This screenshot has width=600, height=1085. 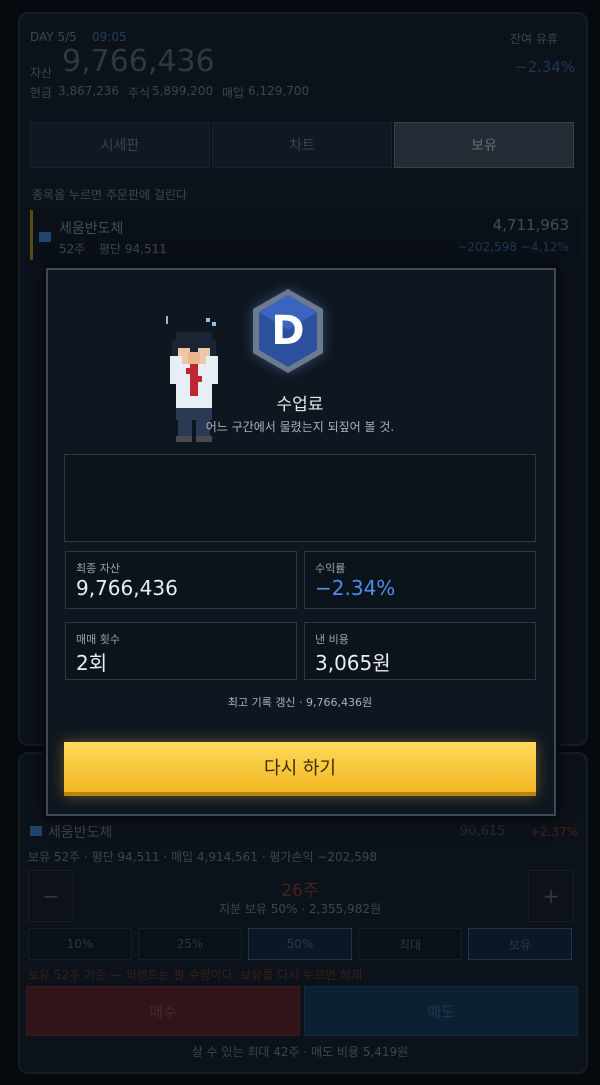 What do you see at coordinates (353, 663) in the screenshot?
I see `fees-paid-value: 3,065원` at bounding box center [353, 663].